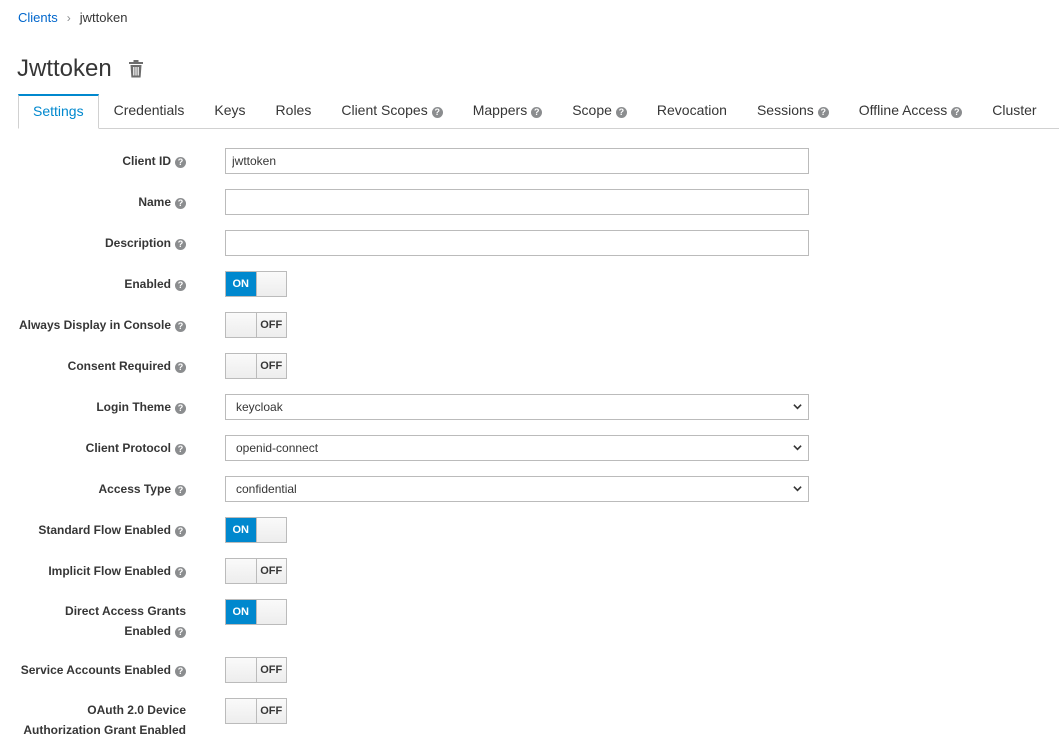 This screenshot has width=1059, height=745. I want to click on trash-icon, so click(136, 69).